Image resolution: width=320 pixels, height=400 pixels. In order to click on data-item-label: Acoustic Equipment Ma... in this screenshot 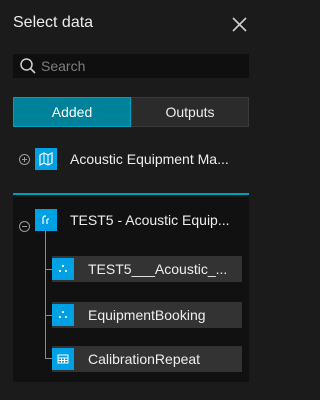, I will do `click(160, 159)`.